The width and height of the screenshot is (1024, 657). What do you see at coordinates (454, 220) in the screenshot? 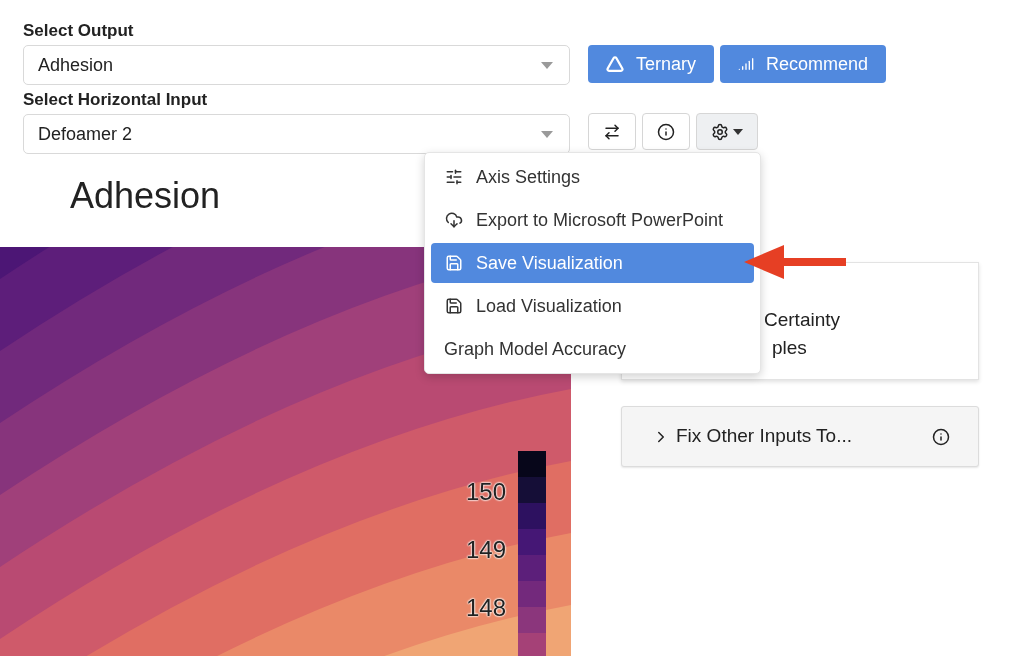
I see `cloud-download-icon` at bounding box center [454, 220].